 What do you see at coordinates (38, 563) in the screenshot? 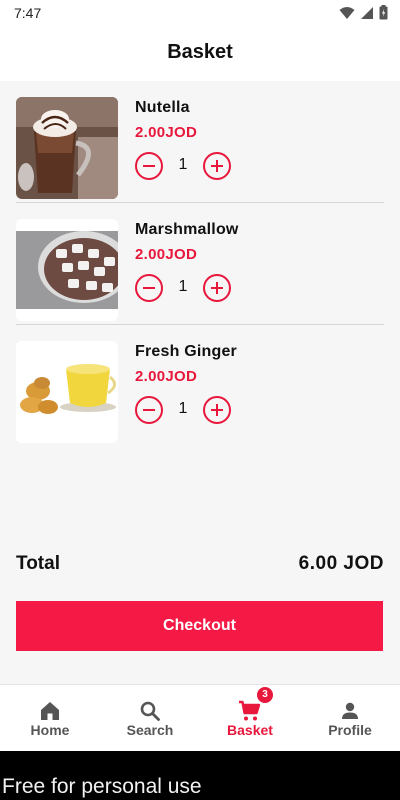
I see `total-label: Total` at bounding box center [38, 563].